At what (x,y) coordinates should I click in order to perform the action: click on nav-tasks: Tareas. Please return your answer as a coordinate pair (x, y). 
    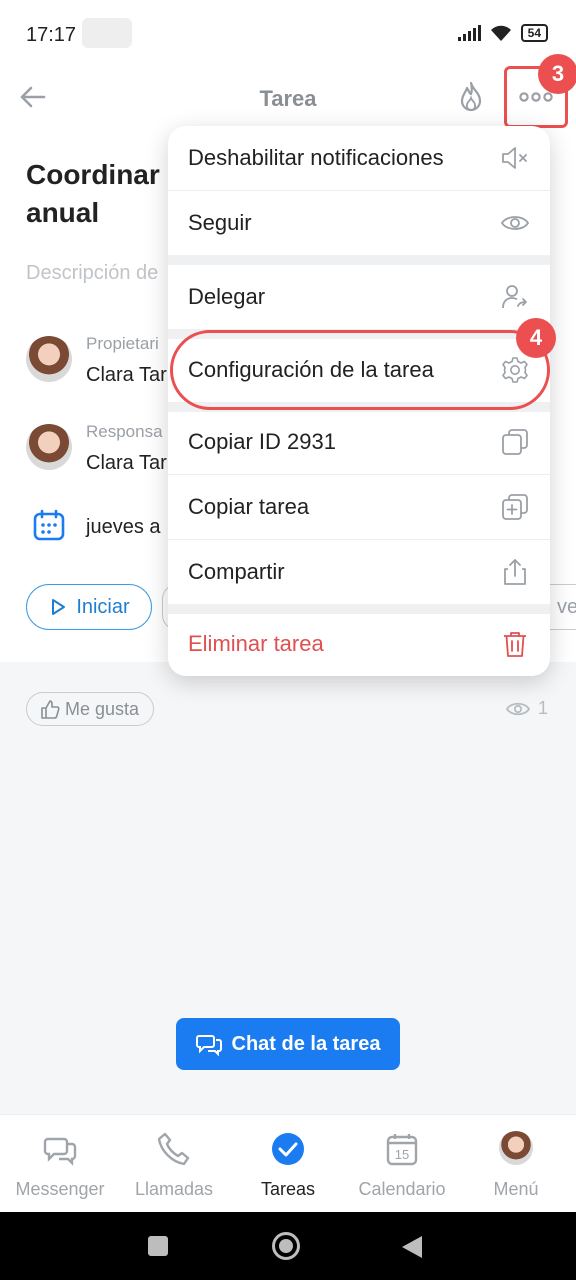
    Looking at the image, I should click on (288, 1164).